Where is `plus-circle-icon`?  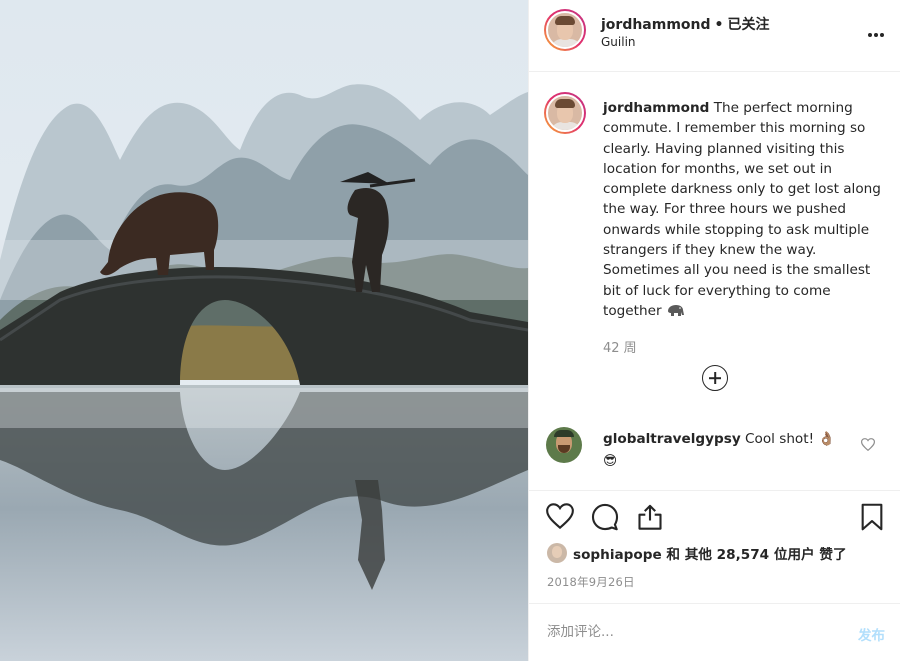 plus-circle-icon is located at coordinates (715, 378).